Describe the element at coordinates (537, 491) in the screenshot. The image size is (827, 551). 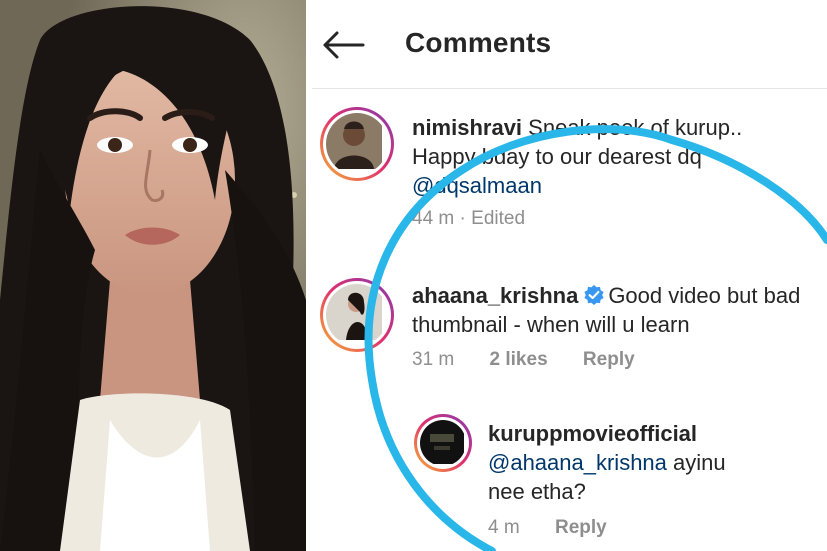
I see `comment-text-line2: nee etha?` at that location.